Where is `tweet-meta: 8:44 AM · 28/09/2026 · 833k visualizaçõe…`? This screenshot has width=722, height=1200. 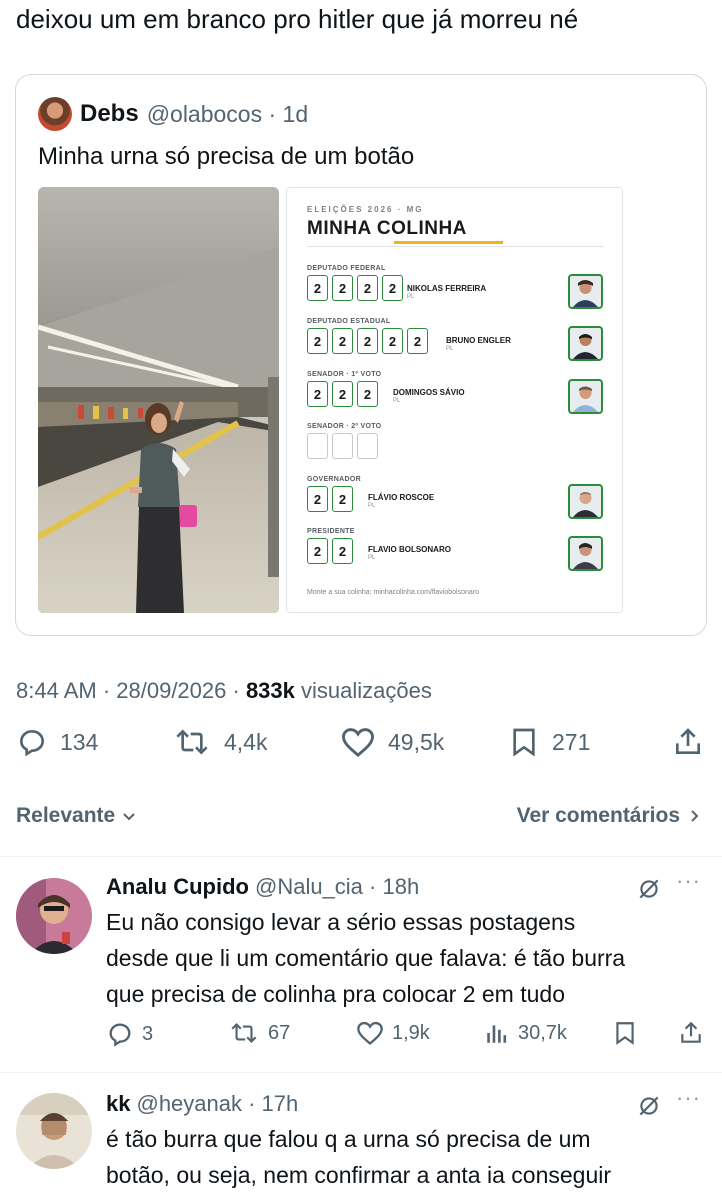 tweet-meta: 8:44 AM · 28/09/2026 · 833k visualizaçõe… is located at coordinates (224, 691).